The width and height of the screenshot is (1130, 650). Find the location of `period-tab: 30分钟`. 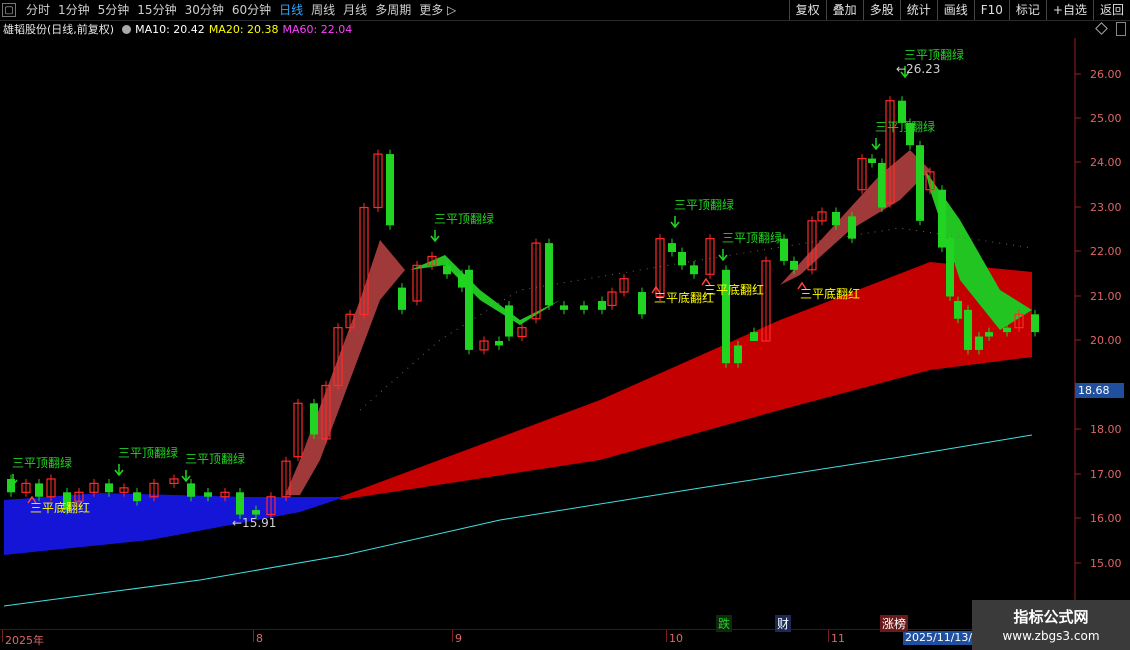

period-tab: 30分钟 is located at coordinates (204, 10).